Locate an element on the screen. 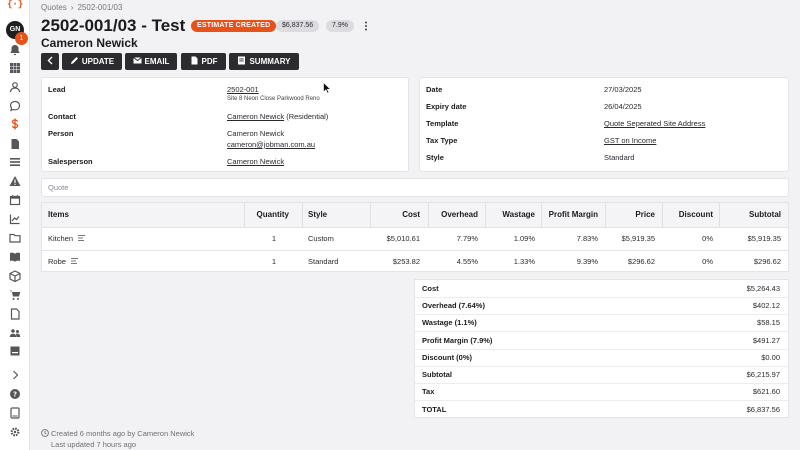 The width and height of the screenshot is (800, 450). help-icon: ? is located at coordinates (15, 394).